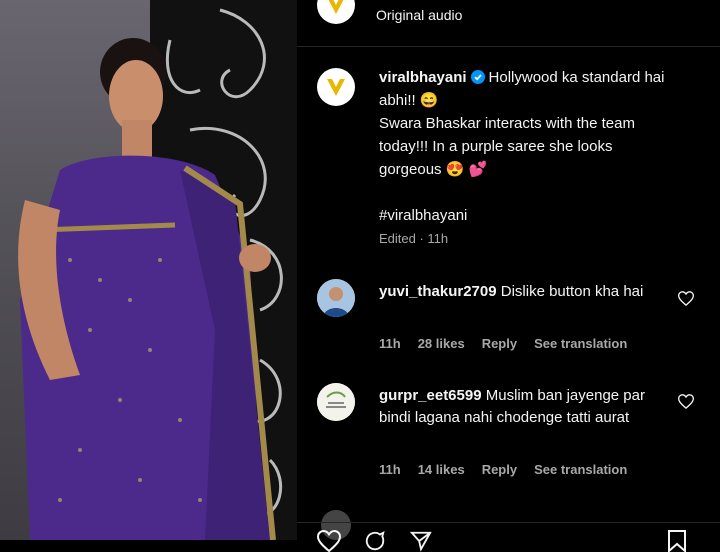 Image resolution: width=720 pixels, height=552 pixels. What do you see at coordinates (572, 291) in the screenshot?
I see `comment-text: Dislike button kha hai` at bounding box center [572, 291].